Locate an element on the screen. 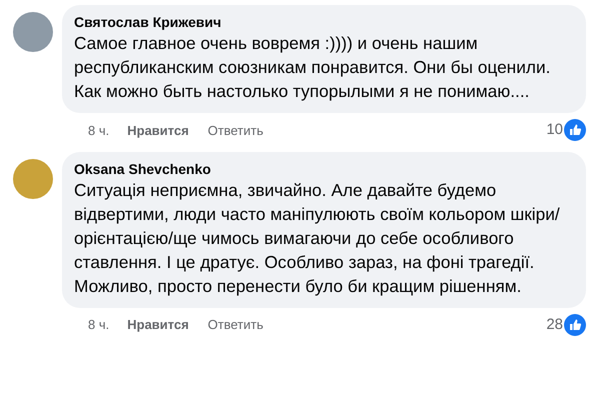 This screenshot has height=403, width=599. author-name: Святослав Крижевич is located at coordinates (324, 22).